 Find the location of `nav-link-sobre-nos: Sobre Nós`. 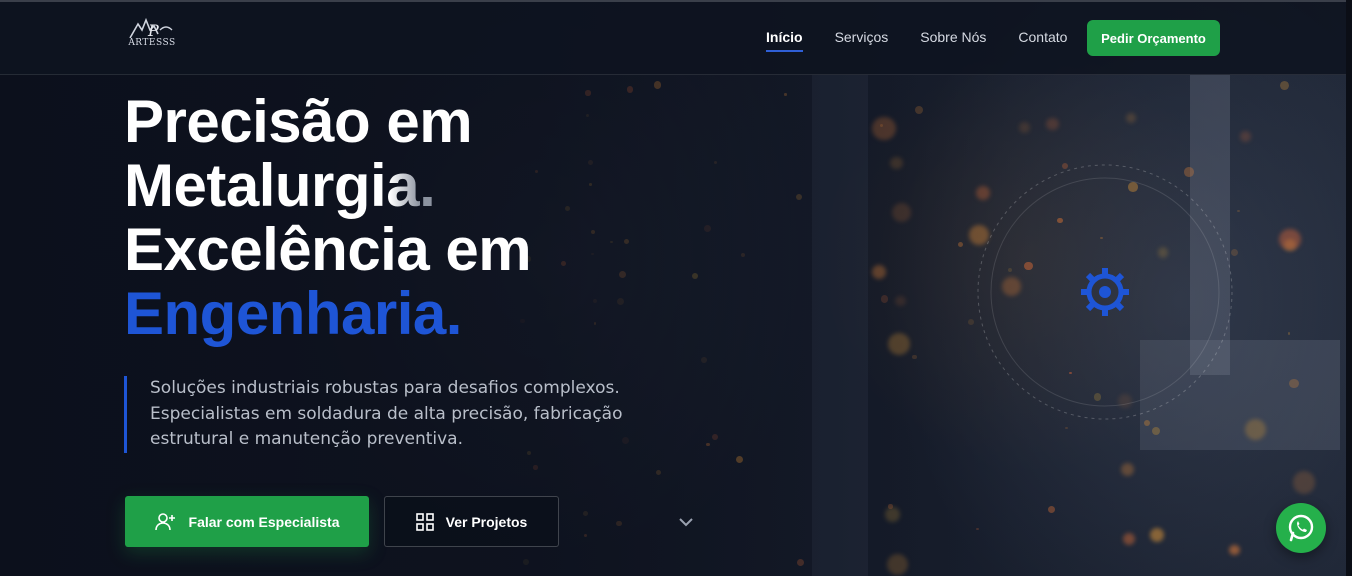

nav-link-sobre-nos: Sobre Nós is located at coordinates (953, 37).